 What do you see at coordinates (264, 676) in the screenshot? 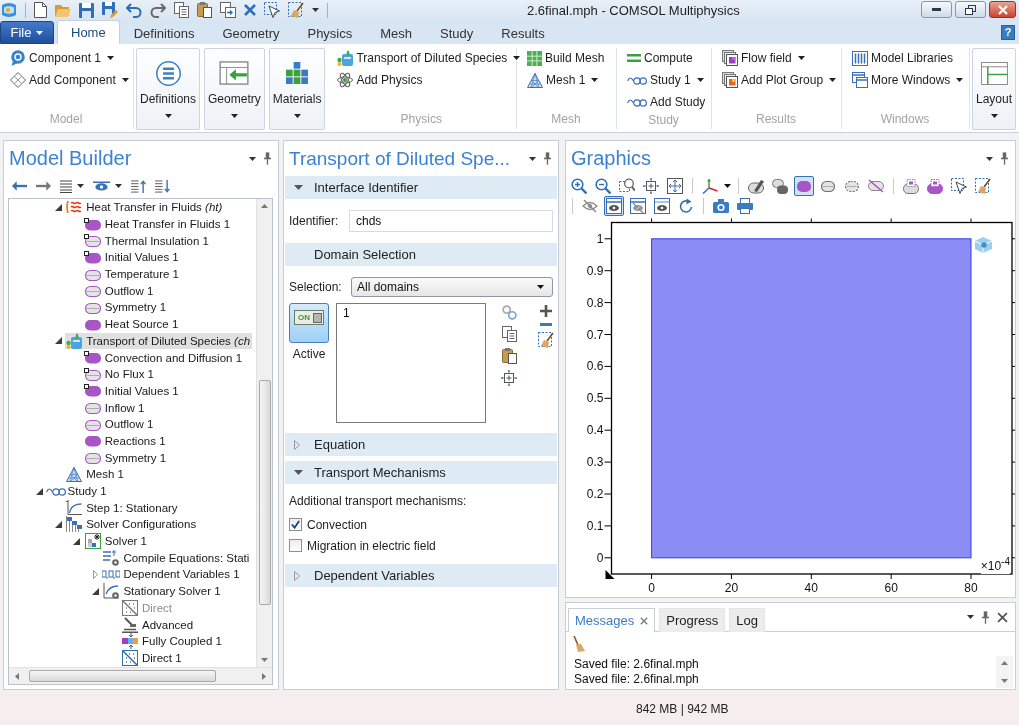
I see `scroll-right-arrow-icon` at bounding box center [264, 676].